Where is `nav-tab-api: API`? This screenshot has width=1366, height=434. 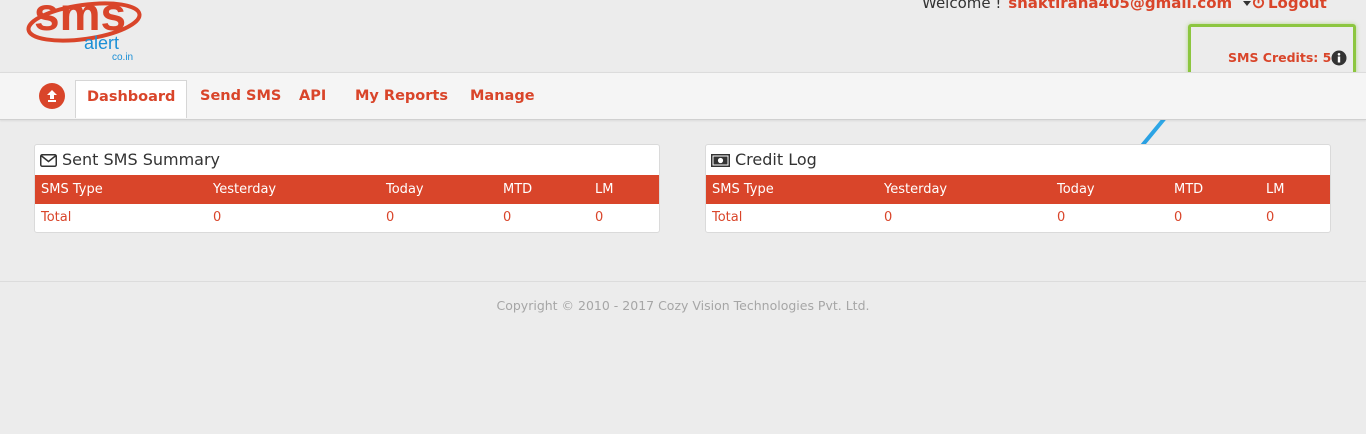 nav-tab-api: API is located at coordinates (312, 96).